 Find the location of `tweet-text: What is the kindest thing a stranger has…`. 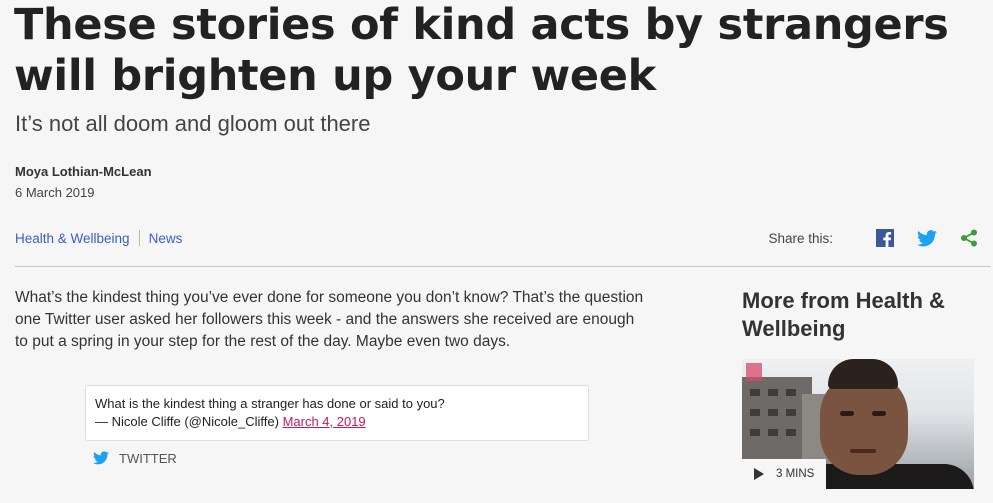

tweet-text: What is the kindest thing a stranger has… is located at coordinates (270, 403).